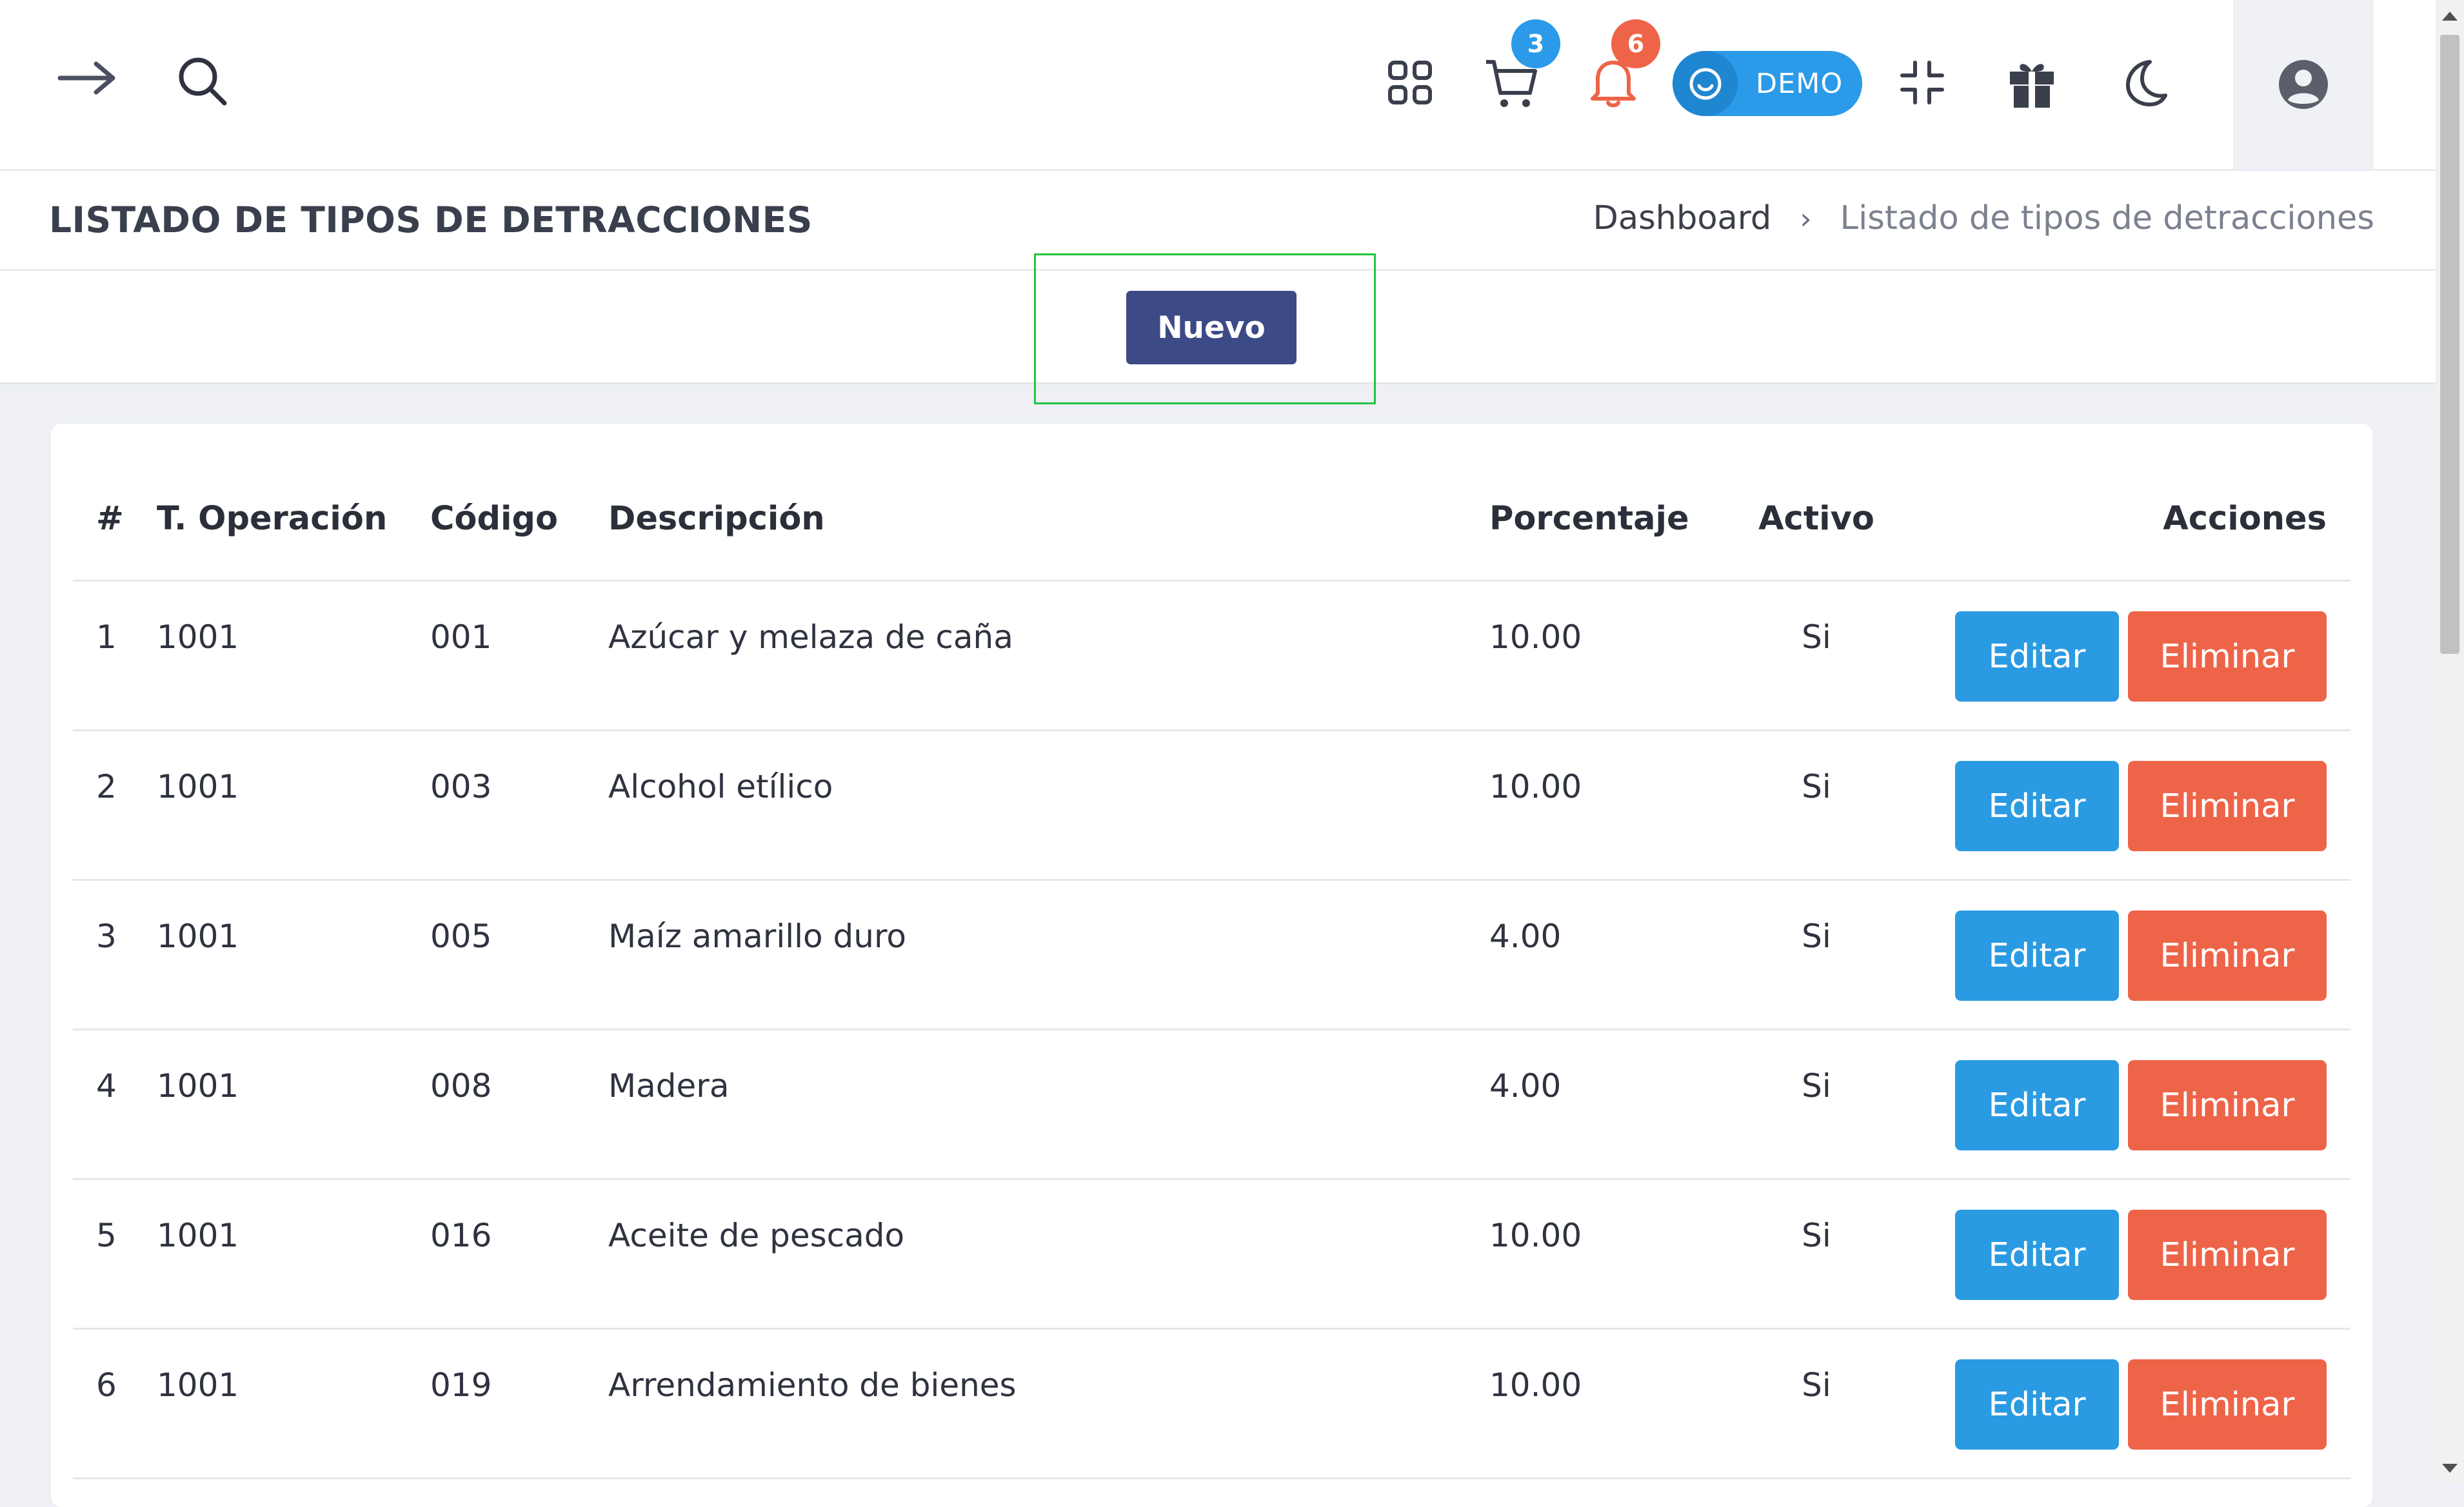 This screenshot has width=2464, height=1507. What do you see at coordinates (2450, 344) in the screenshot?
I see `scrollbar-thumb` at bounding box center [2450, 344].